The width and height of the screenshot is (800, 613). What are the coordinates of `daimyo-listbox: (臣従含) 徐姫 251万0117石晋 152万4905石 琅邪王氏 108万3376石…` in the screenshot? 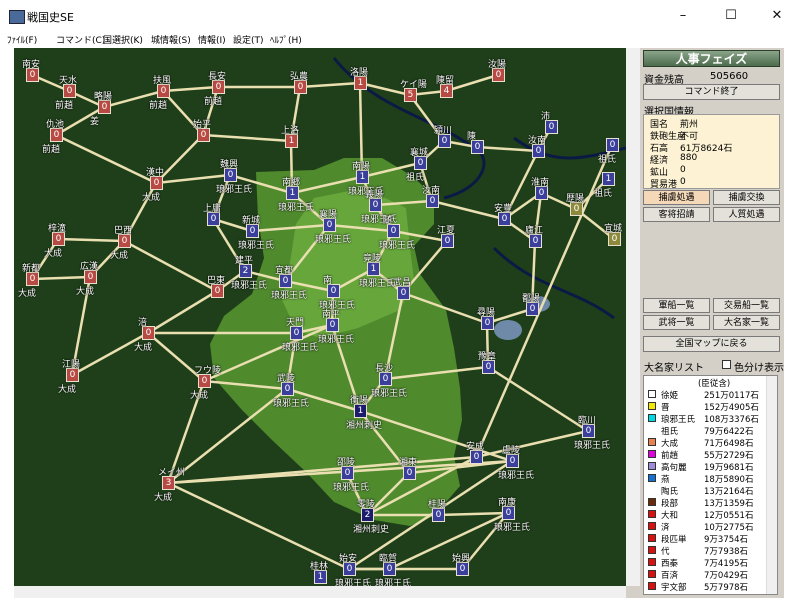 It's located at (710, 485).